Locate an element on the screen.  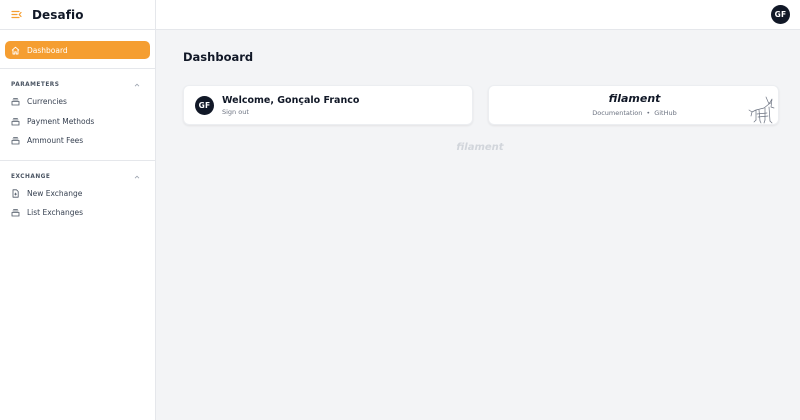
filament-links: Documentation • GitHub is located at coordinates (633, 113).